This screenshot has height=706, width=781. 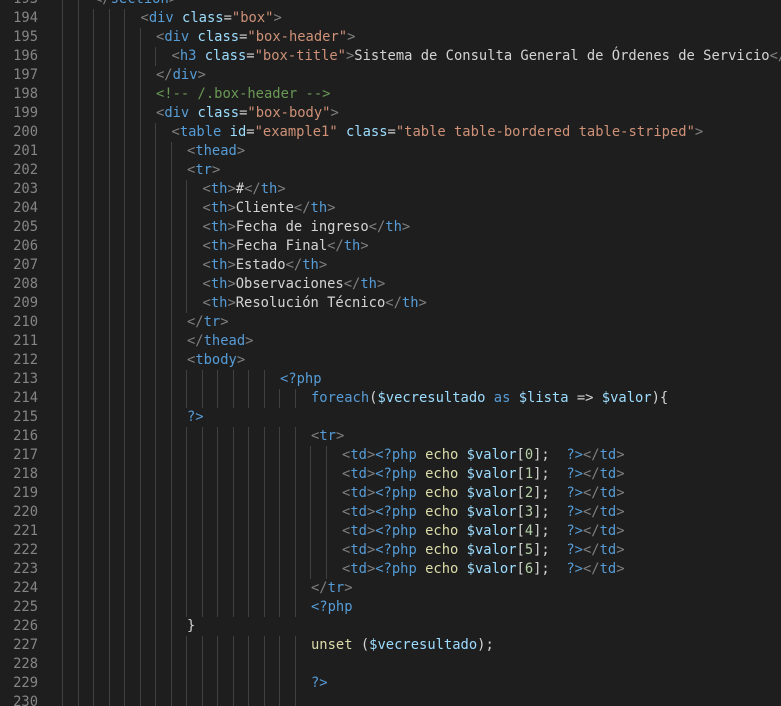 What do you see at coordinates (421, 512) in the screenshot?
I see `code-line: <td><?php echo $valor[3]; ?></td>` at bounding box center [421, 512].